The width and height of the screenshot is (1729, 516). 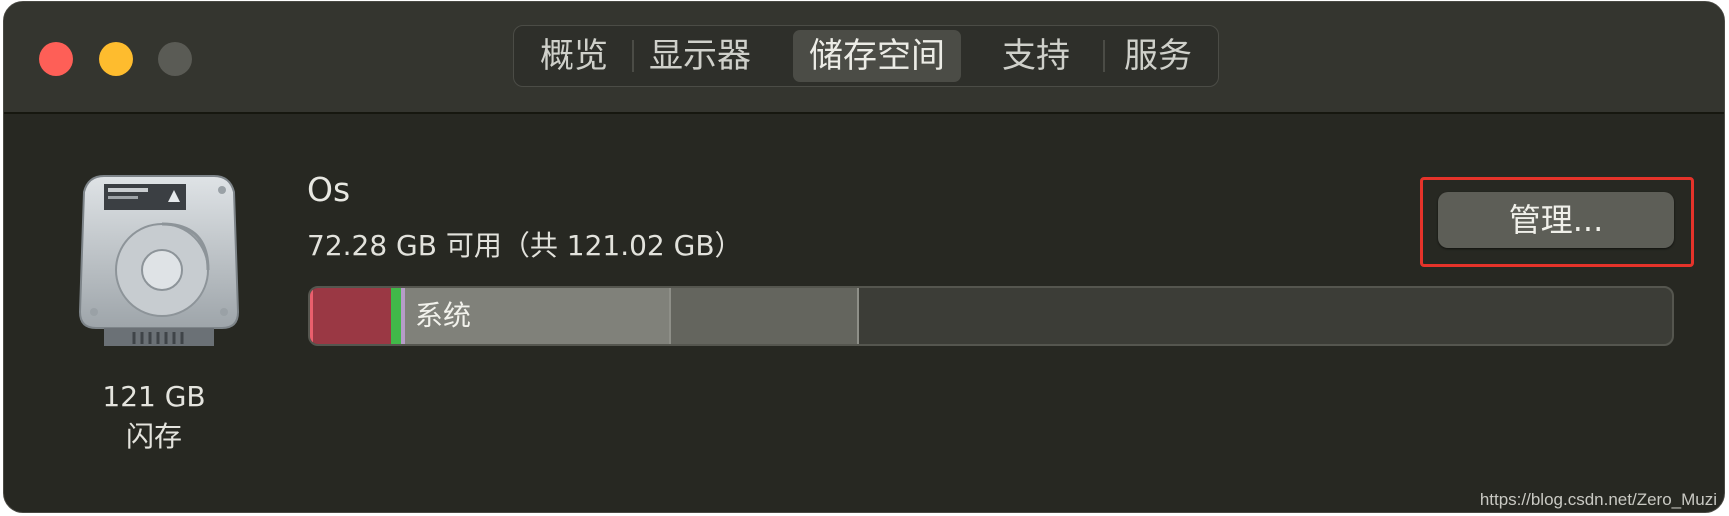 I want to click on close-button, so click(x=56, y=59).